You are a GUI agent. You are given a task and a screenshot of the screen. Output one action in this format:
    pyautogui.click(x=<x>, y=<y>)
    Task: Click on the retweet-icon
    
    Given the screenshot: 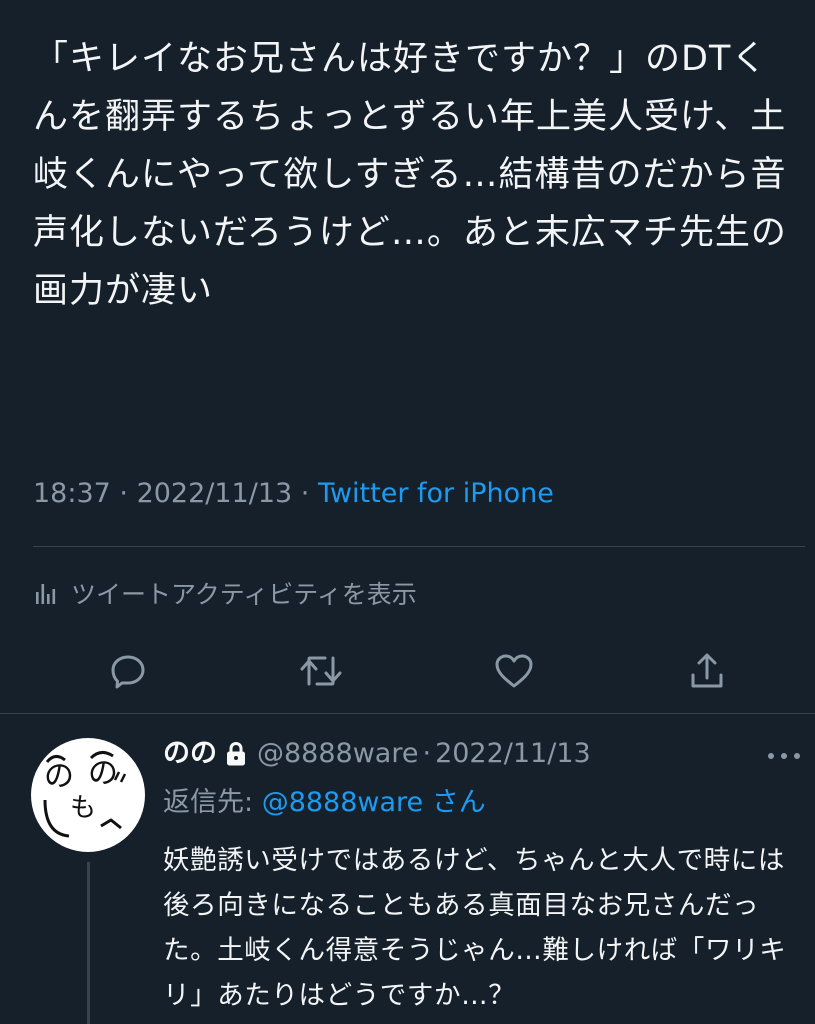 What is the action you would take?
    pyautogui.click(x=321, y=671)
    